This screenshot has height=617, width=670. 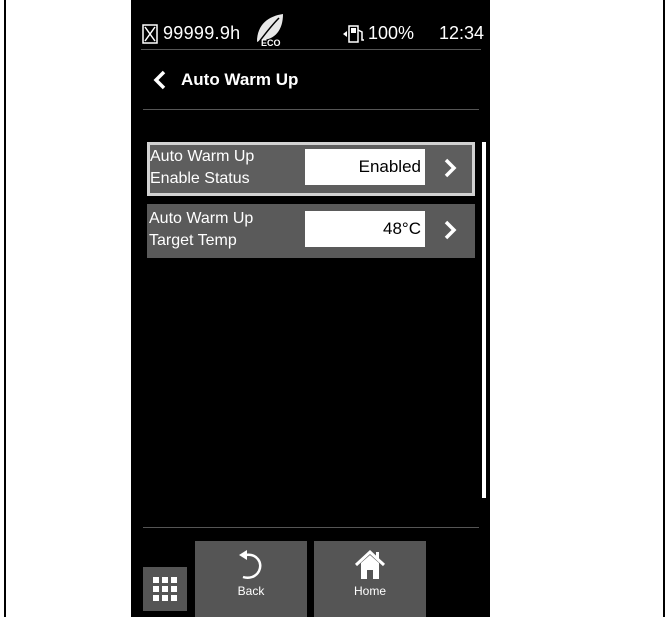 I want to click on page-frame-right, so click(x=664, y=308).